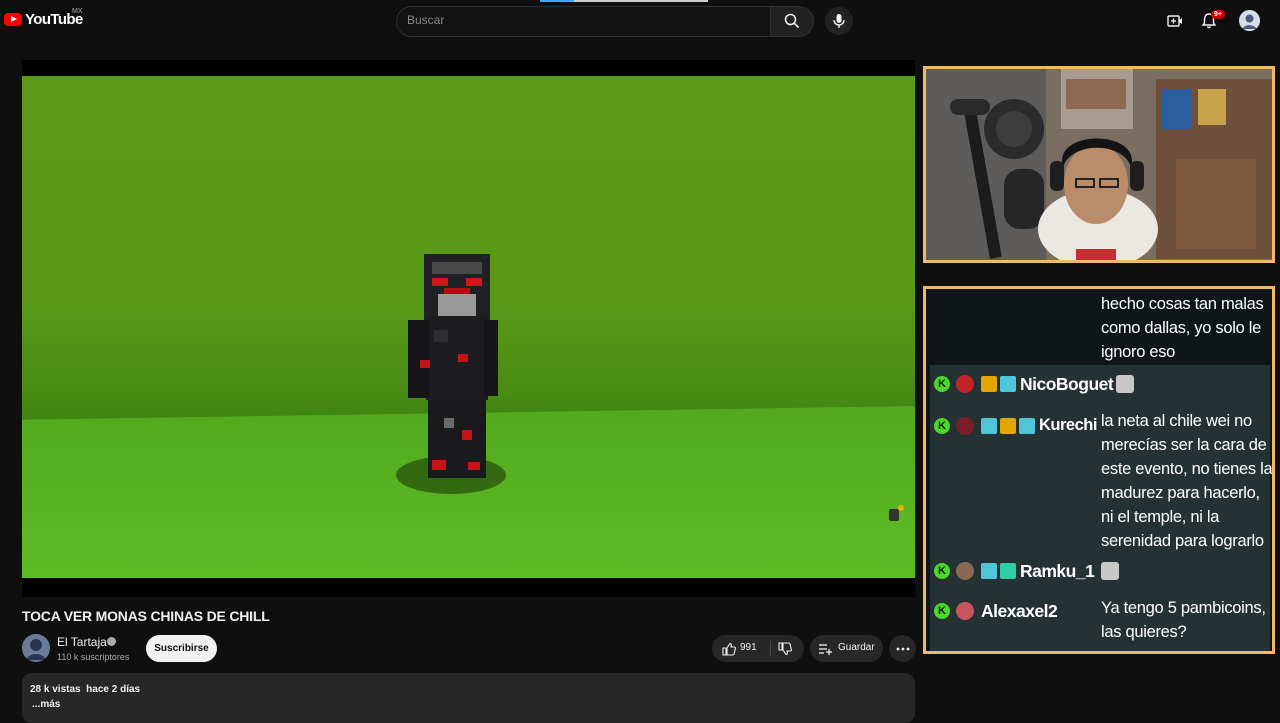 This screenshot has width=1280, height=723. I want to click on search-button, so click(792, 21).